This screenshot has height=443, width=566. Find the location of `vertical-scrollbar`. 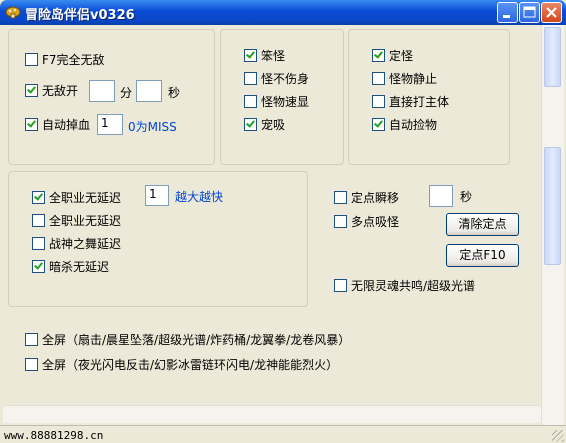

vertical-scrollbar is located at coordinates (552, 225).